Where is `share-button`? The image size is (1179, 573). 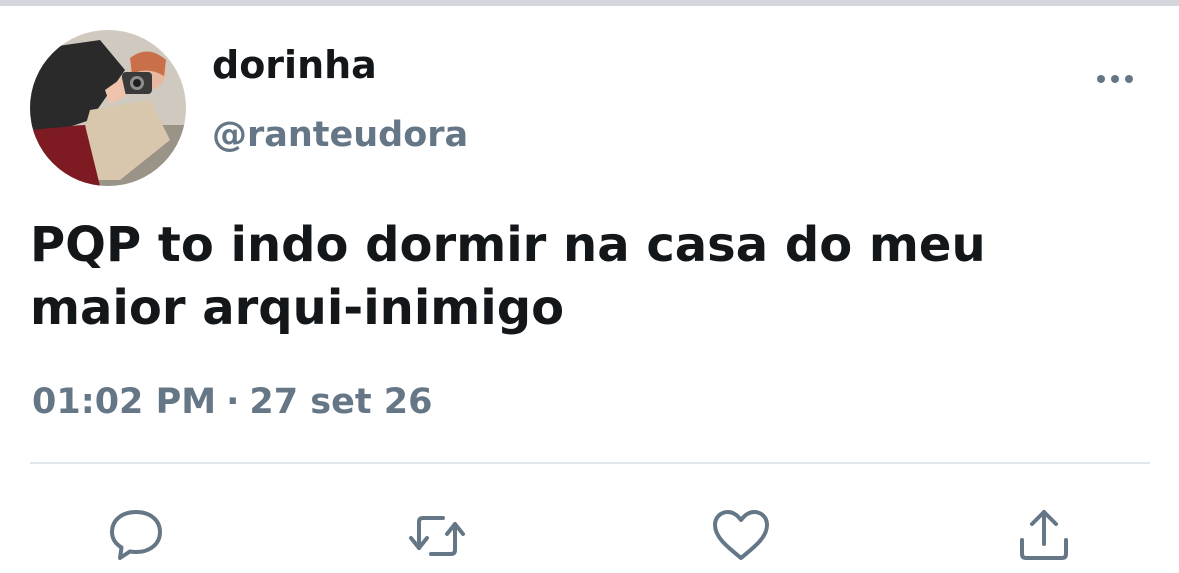
share-button is located at coordinates (1044, 536).